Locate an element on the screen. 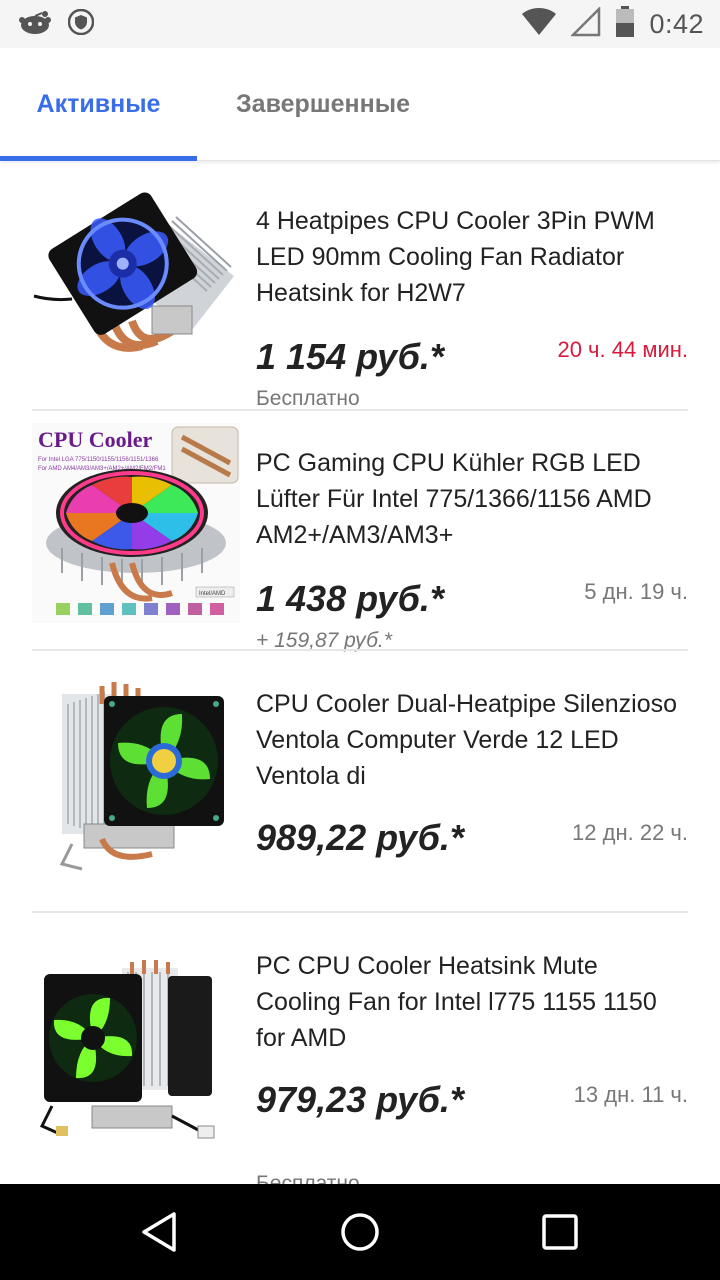  back-button is located at coordinates (160, 1232).